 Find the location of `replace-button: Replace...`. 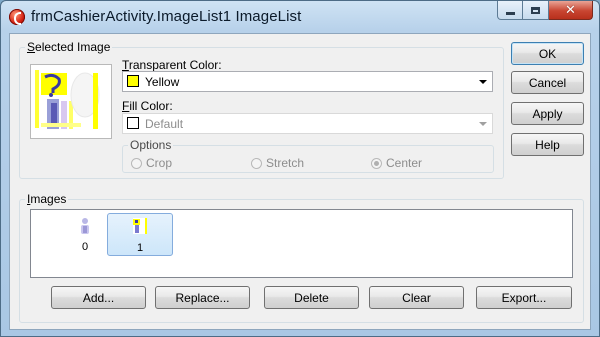

replace-button: Replace... is located at coordinates (202, 297).